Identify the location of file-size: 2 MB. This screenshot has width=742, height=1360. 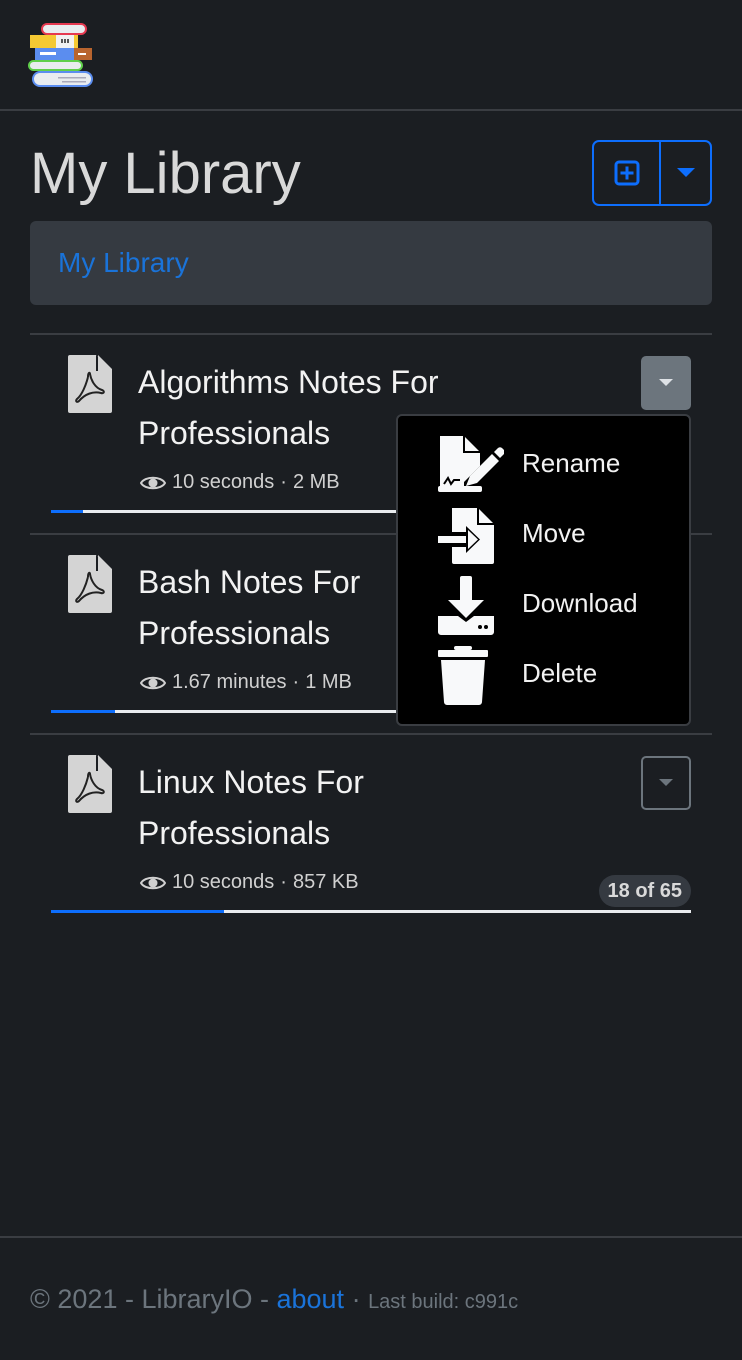
(316, 482).